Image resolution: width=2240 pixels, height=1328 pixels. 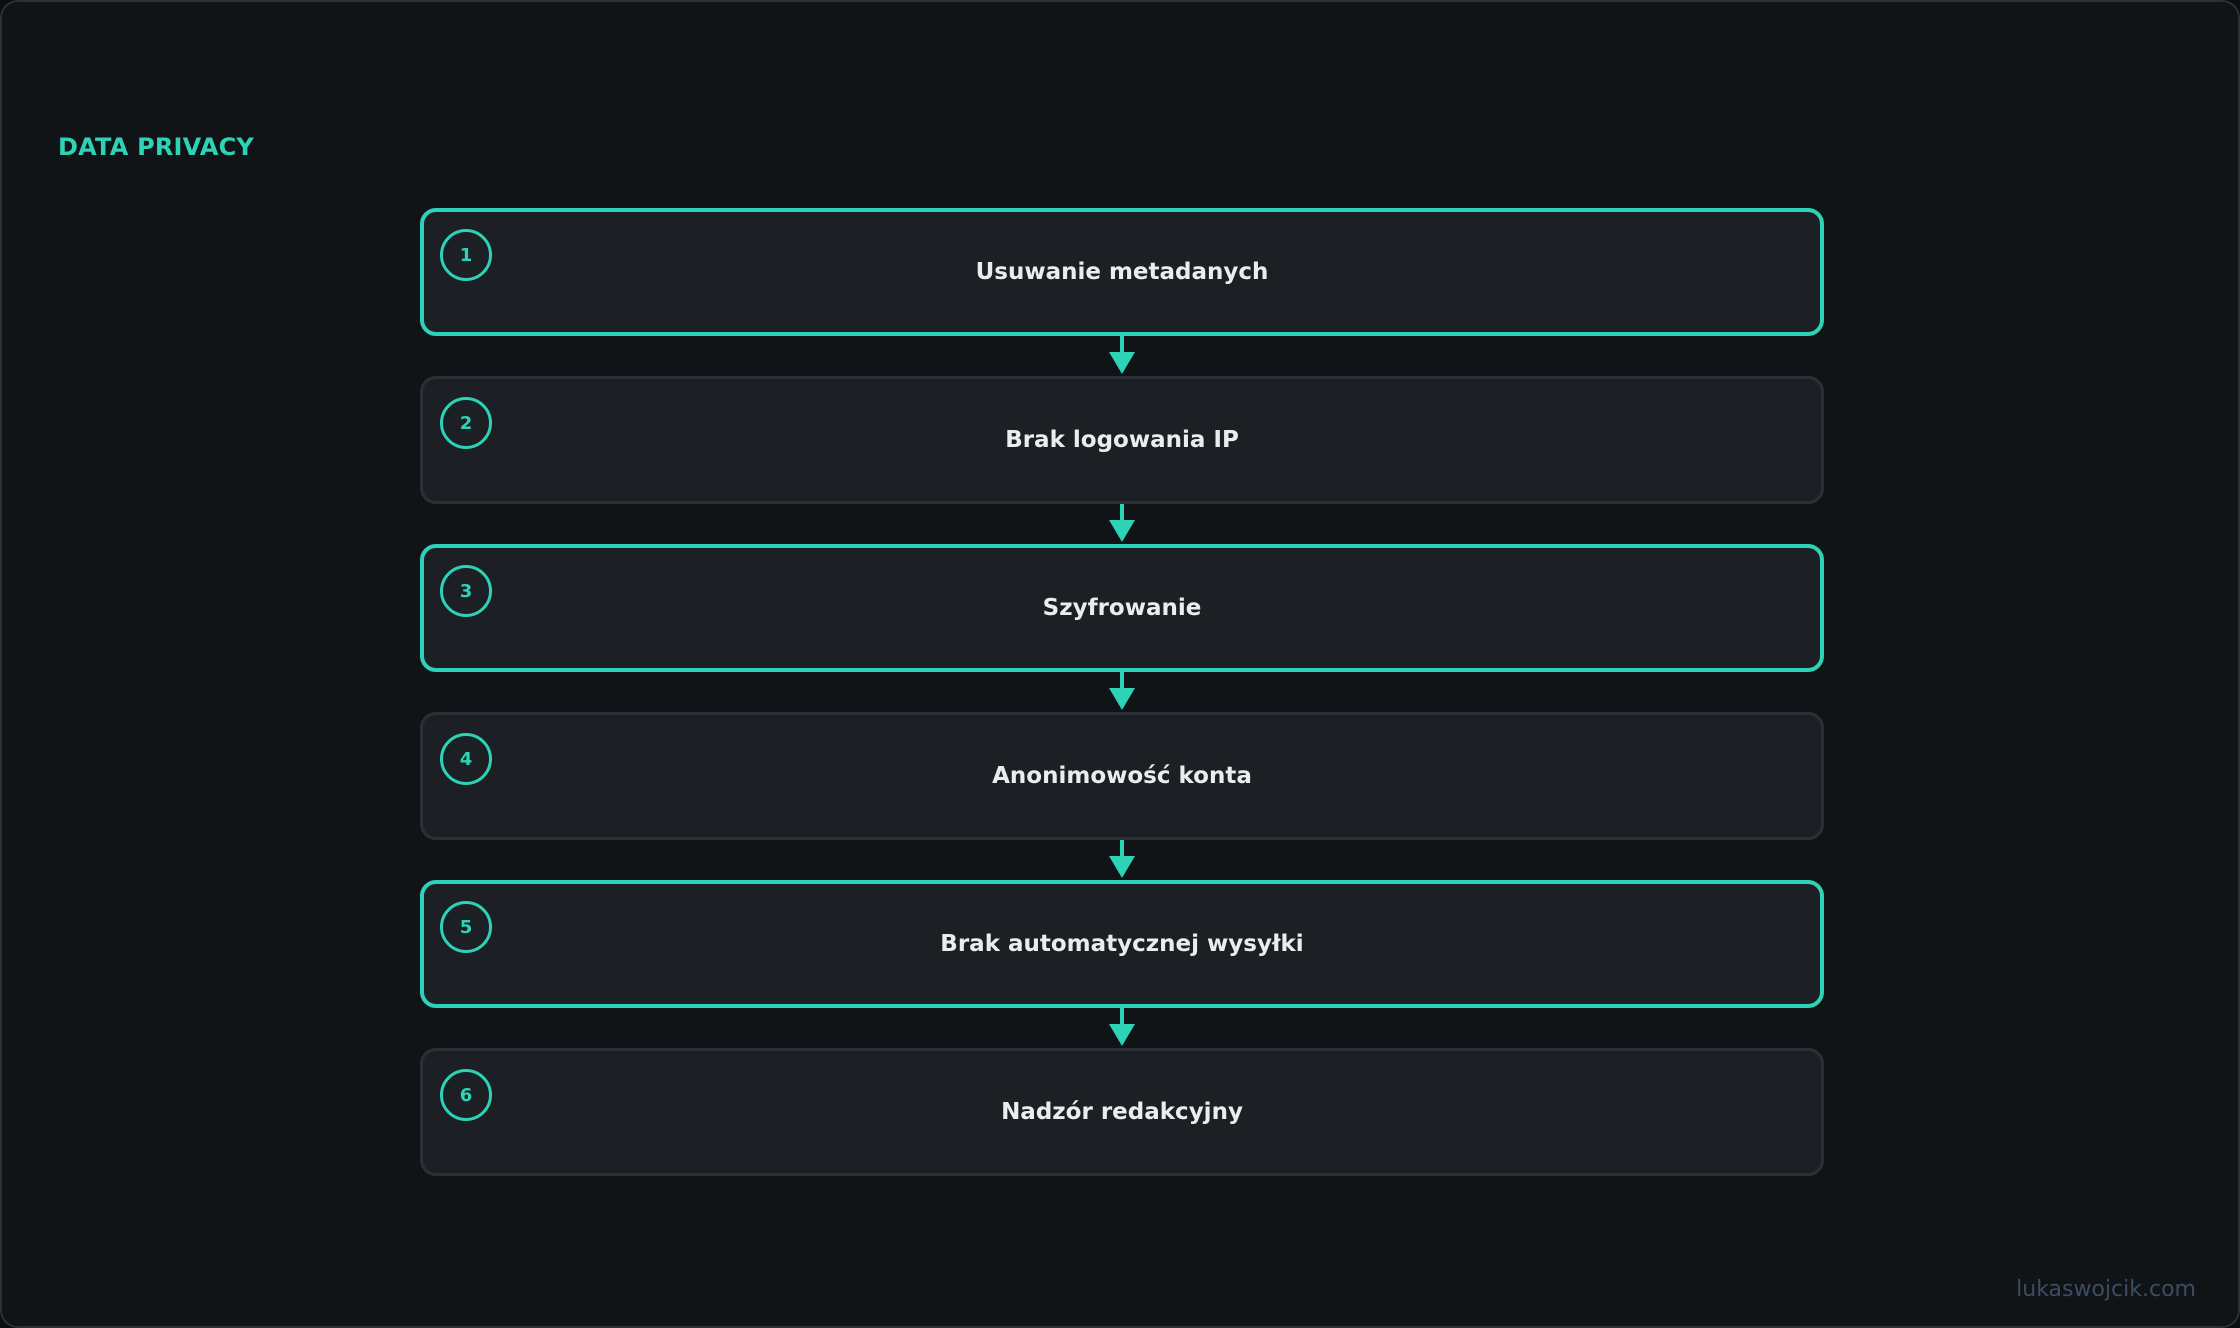 I want to click on step-1: 1 Usuwanie metadanych, so click(x=1122, y=272).